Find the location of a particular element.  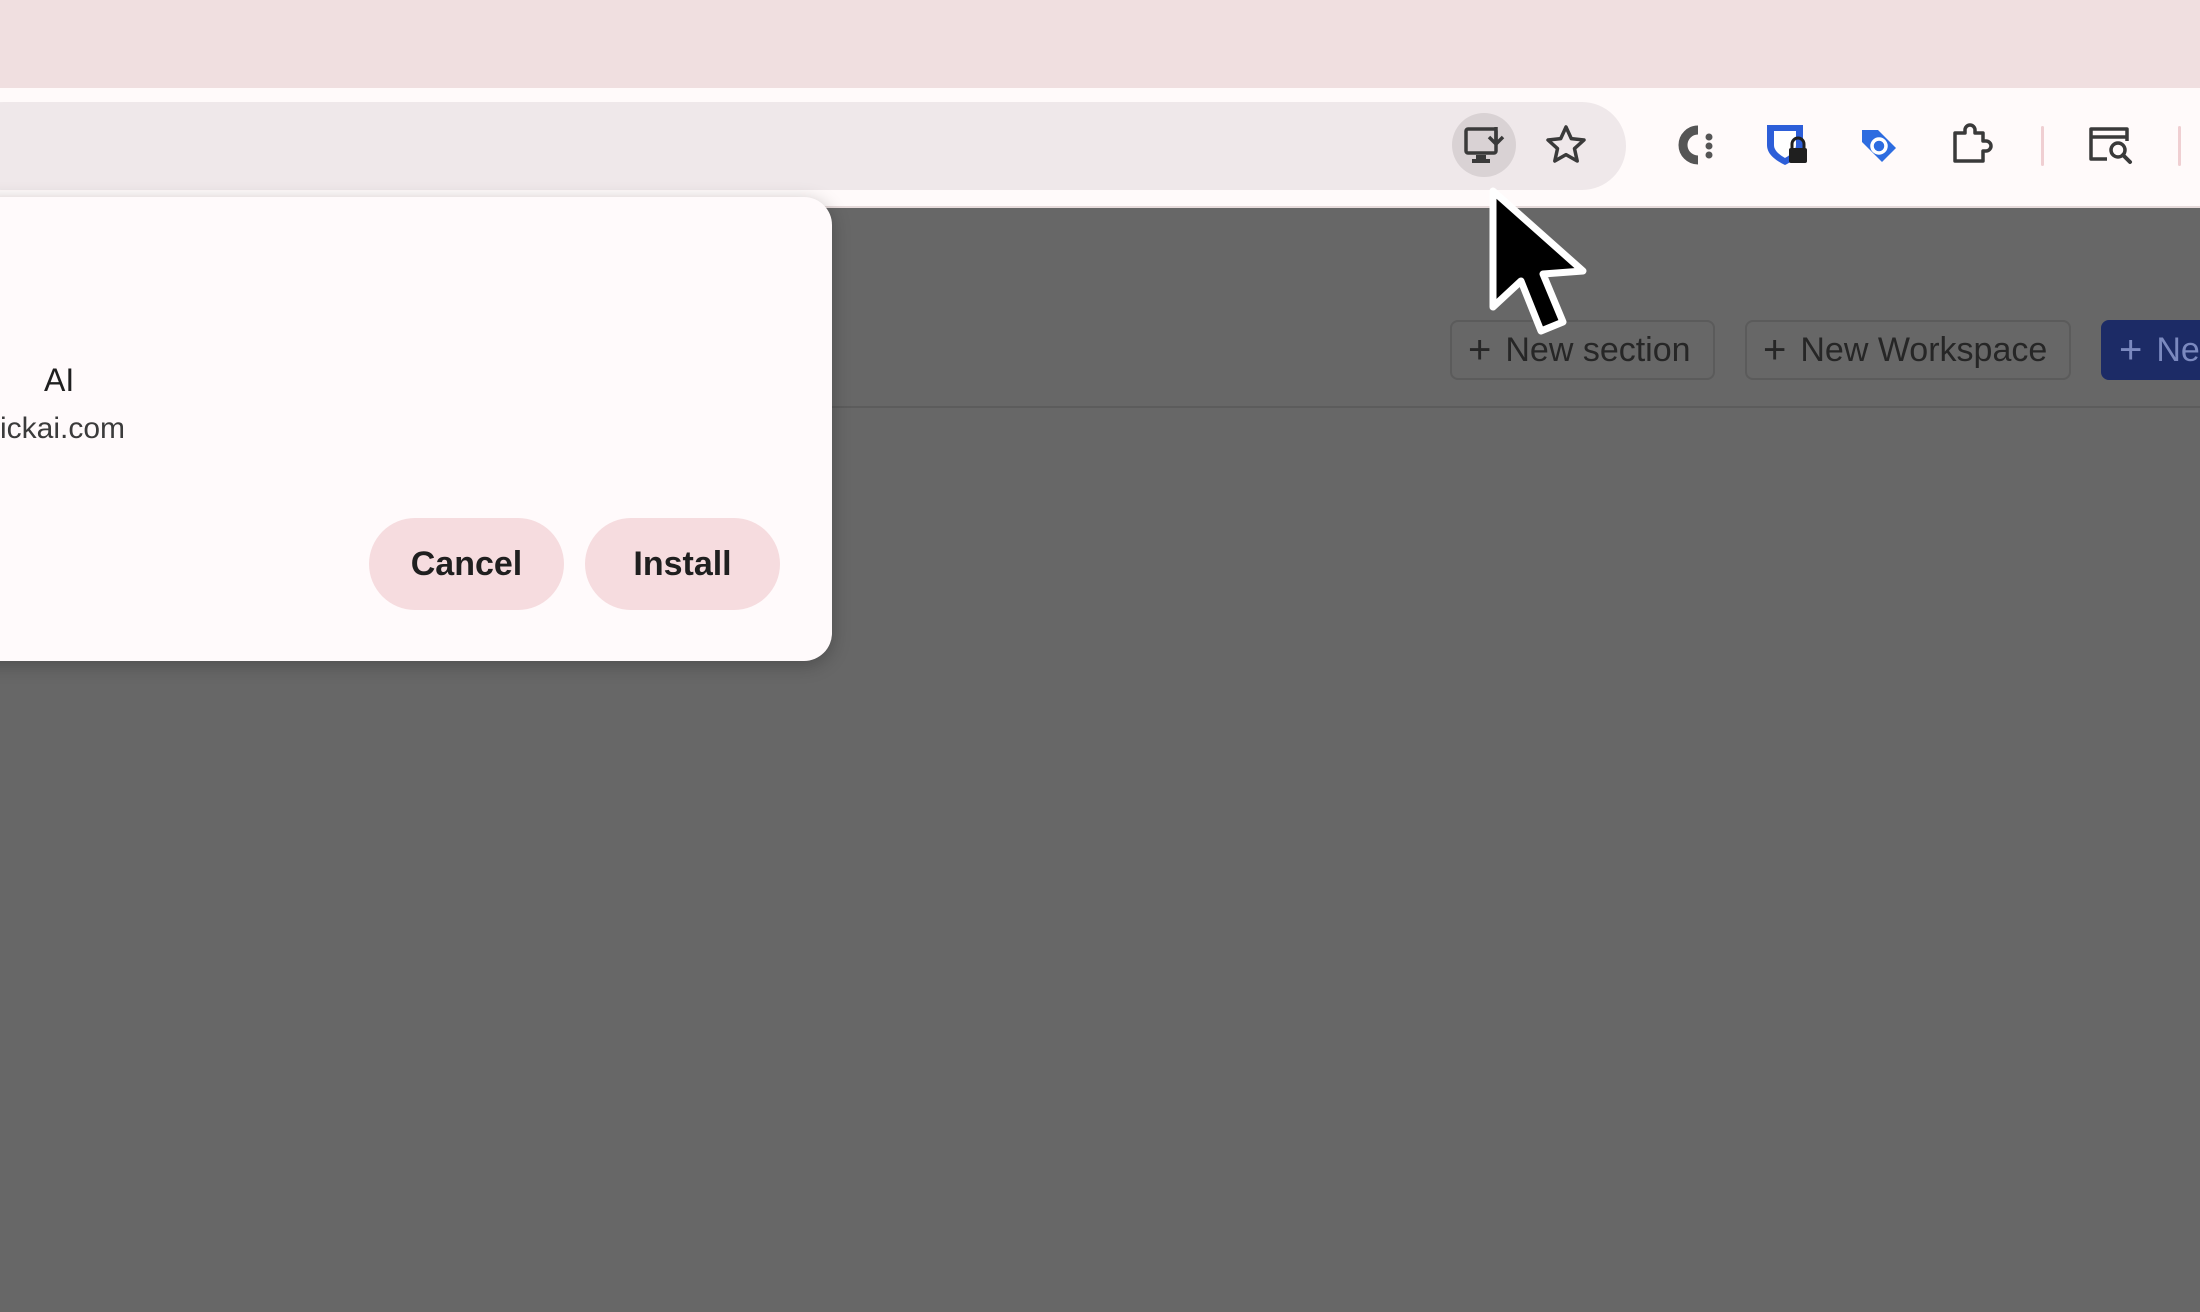

mouse-cursor-icon is located at coordinates (1538, 261).